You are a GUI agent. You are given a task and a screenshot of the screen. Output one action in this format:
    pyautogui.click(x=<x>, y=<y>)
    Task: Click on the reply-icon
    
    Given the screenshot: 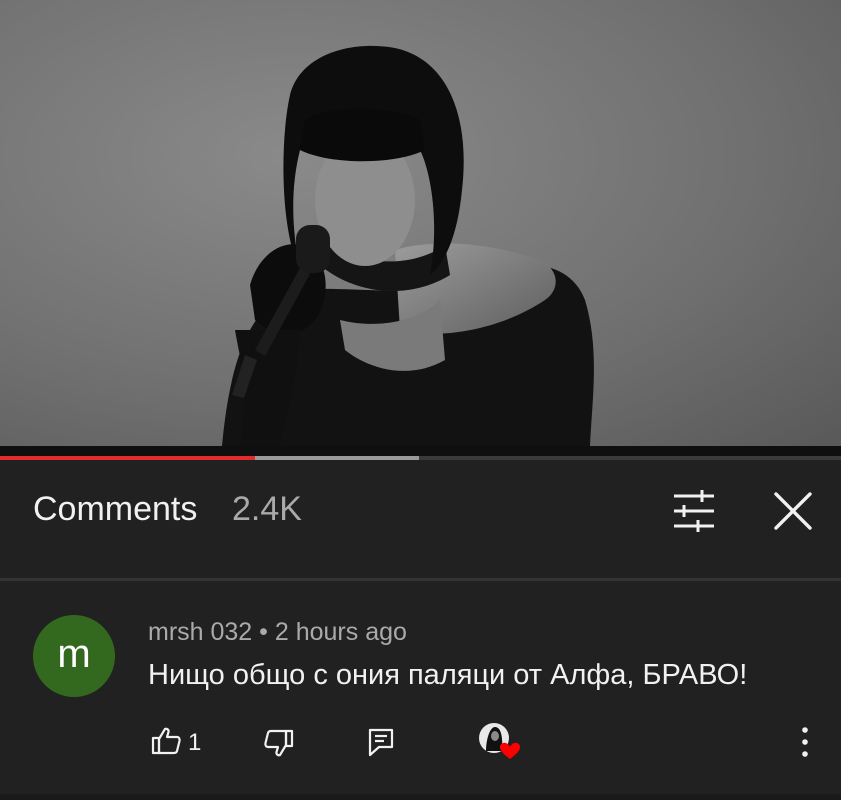 What is the action you would take?
    pyautogui.click(x=381, y=742)
    